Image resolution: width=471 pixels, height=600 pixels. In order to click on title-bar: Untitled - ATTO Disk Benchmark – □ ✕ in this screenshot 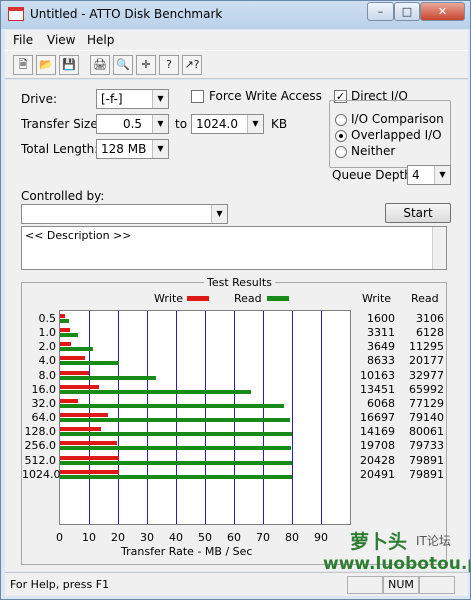, I will do `click(235, 15)`.